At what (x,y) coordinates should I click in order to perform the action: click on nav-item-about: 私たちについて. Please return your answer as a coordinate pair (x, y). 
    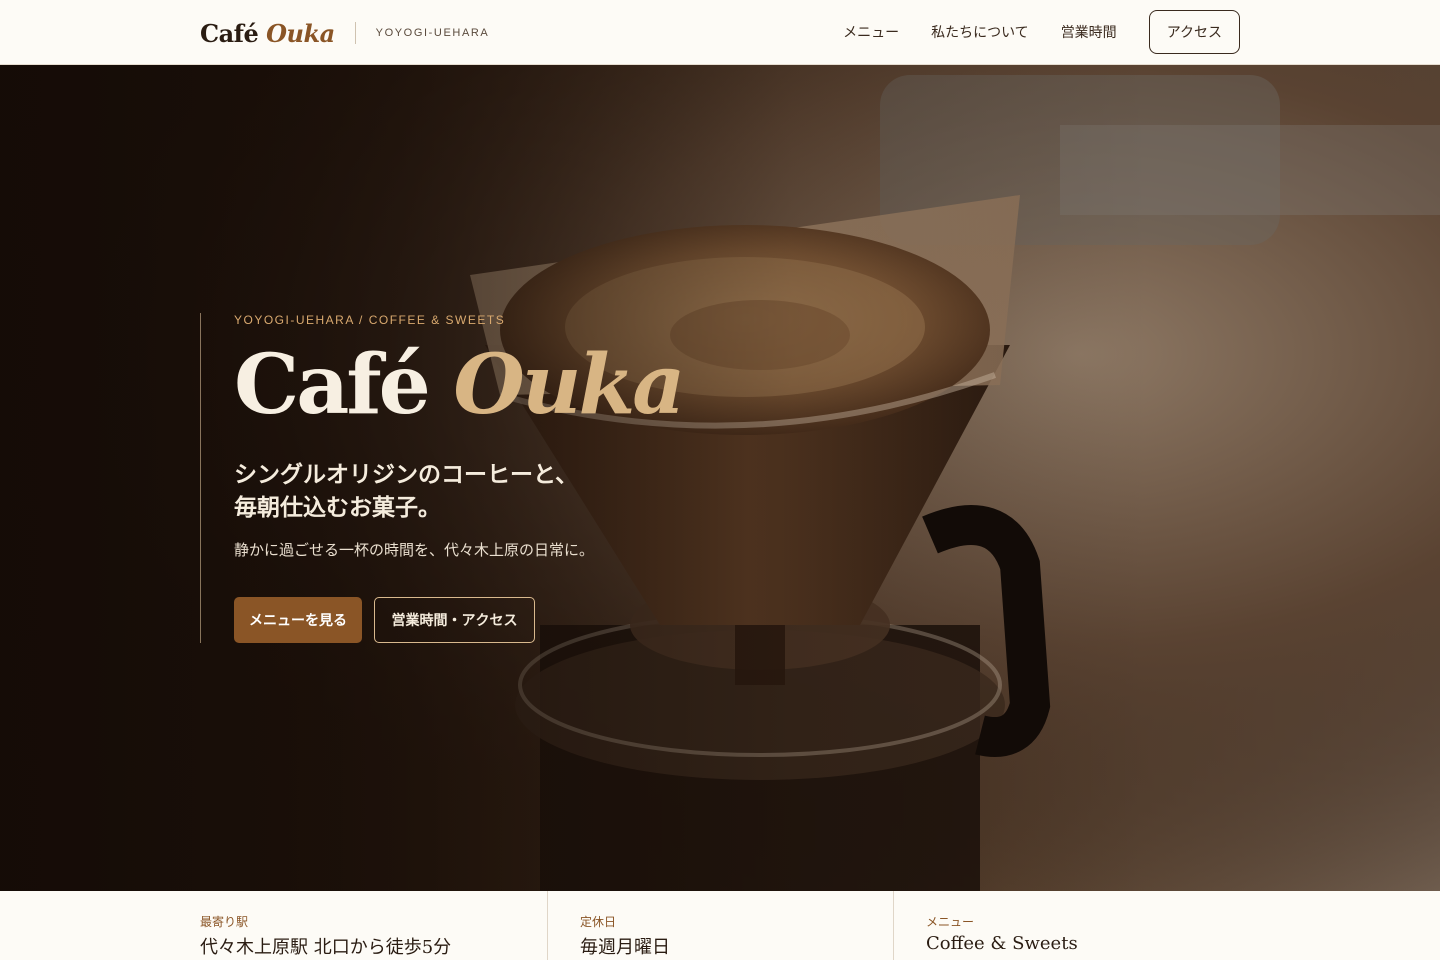
    Looking at the image, I should click on (980, 32).